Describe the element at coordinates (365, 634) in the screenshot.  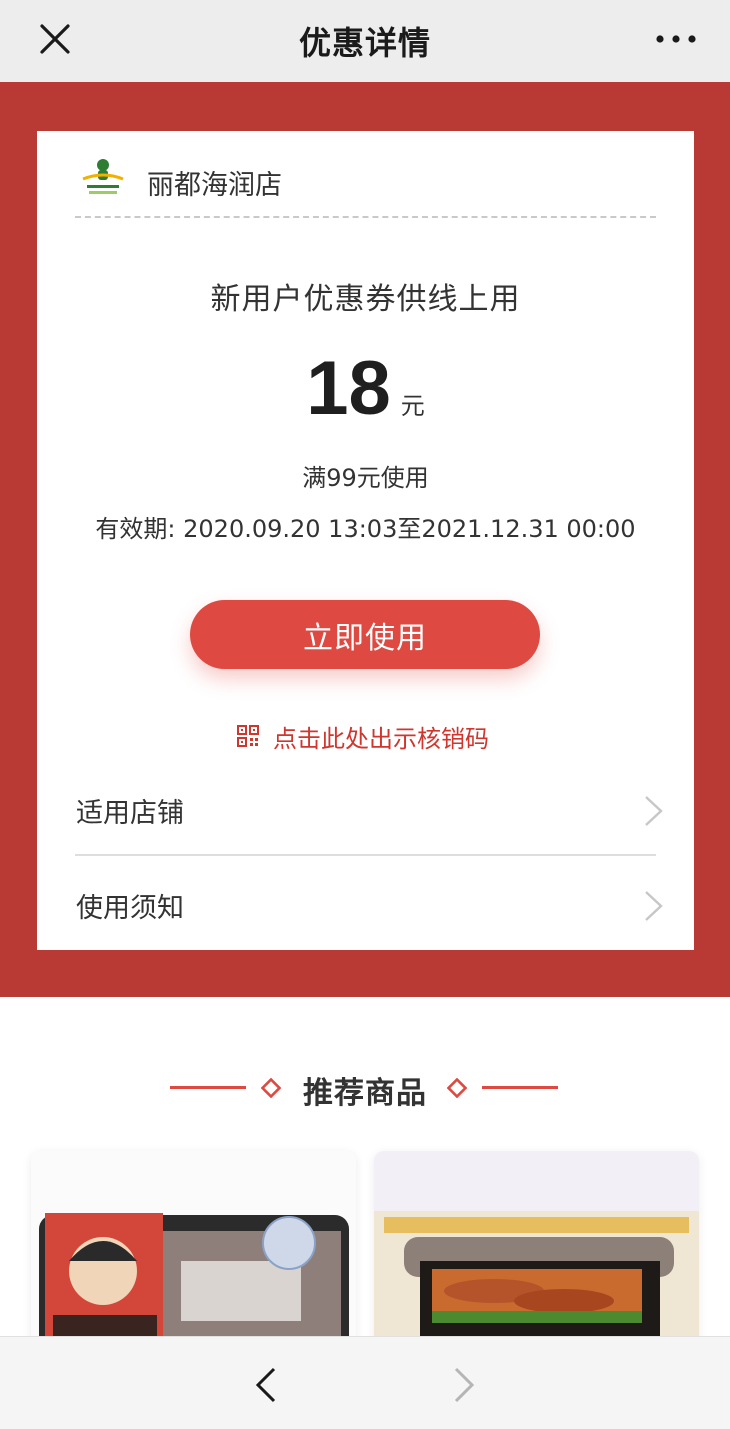
I see `use-now-button: 立即使用` at that location.